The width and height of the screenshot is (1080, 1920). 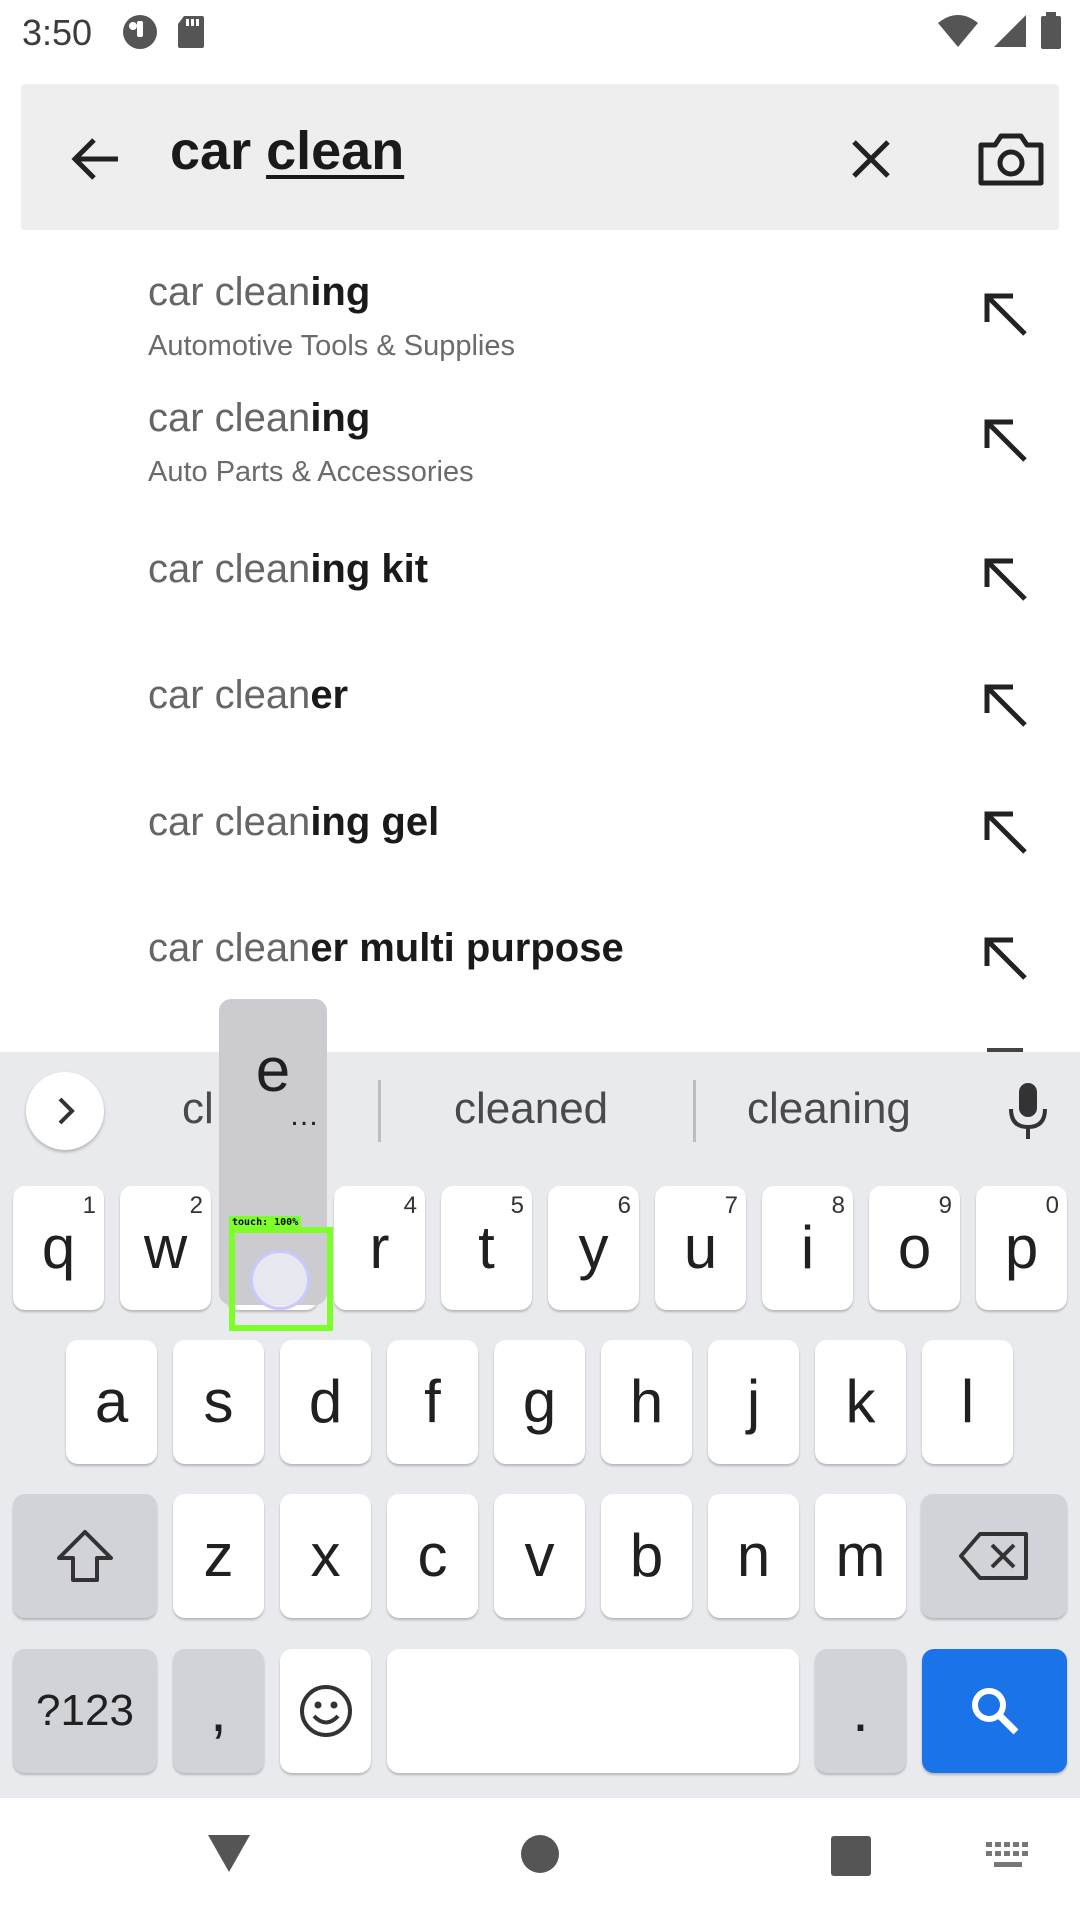 I want to click on key-number-hint: 0, so click(x=1052, y=1205).